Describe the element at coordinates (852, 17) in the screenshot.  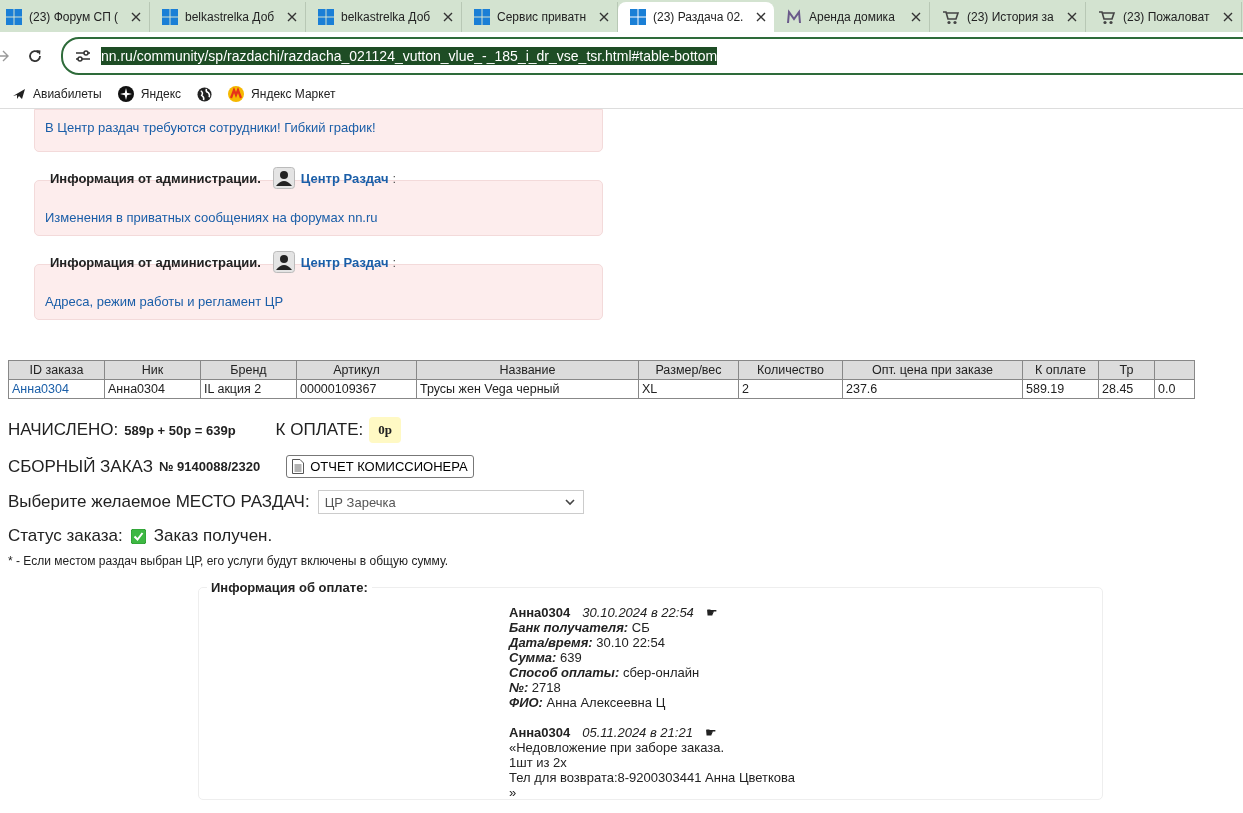
I see `tab-title: Аренда домика` at that location.